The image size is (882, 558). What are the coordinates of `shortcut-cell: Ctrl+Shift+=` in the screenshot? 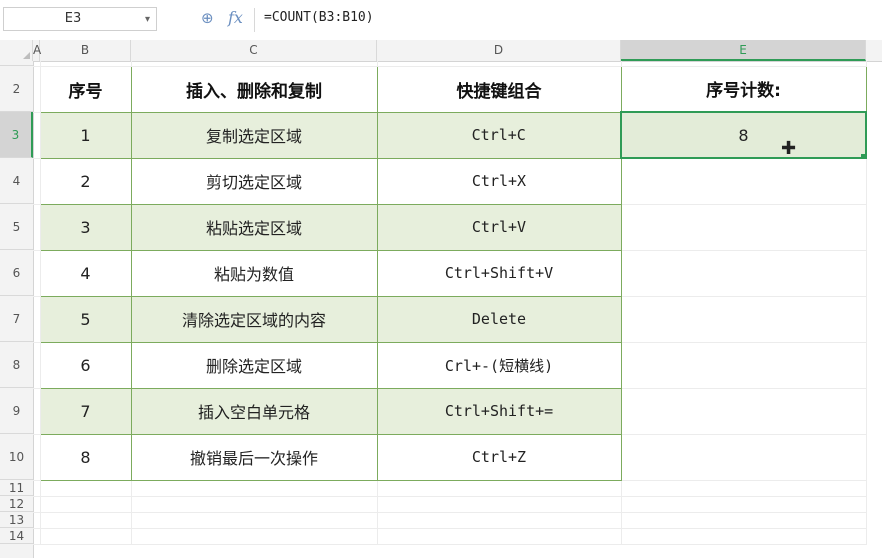 It's located at (499, 411).